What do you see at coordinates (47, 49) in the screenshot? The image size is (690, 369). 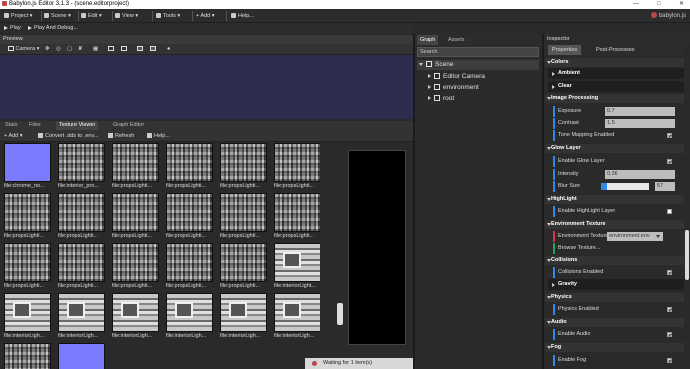 I see `gizmo-position-button: ✥` at bounding box center [47, 49].